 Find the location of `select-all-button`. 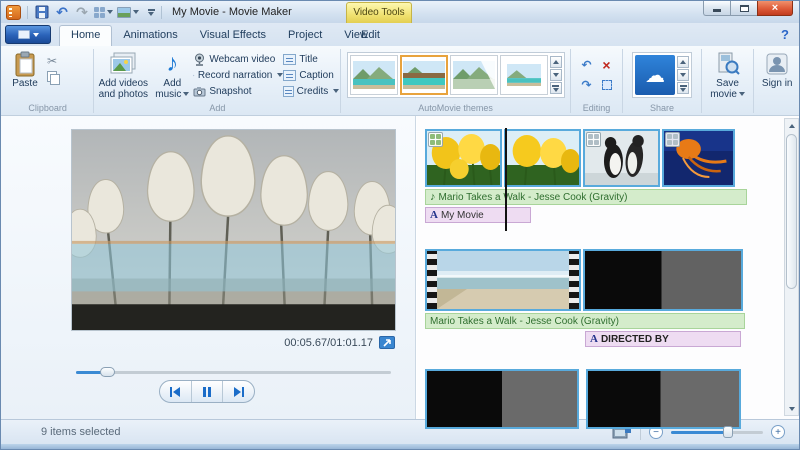

select-all-button is located at coordinates (607, 85).